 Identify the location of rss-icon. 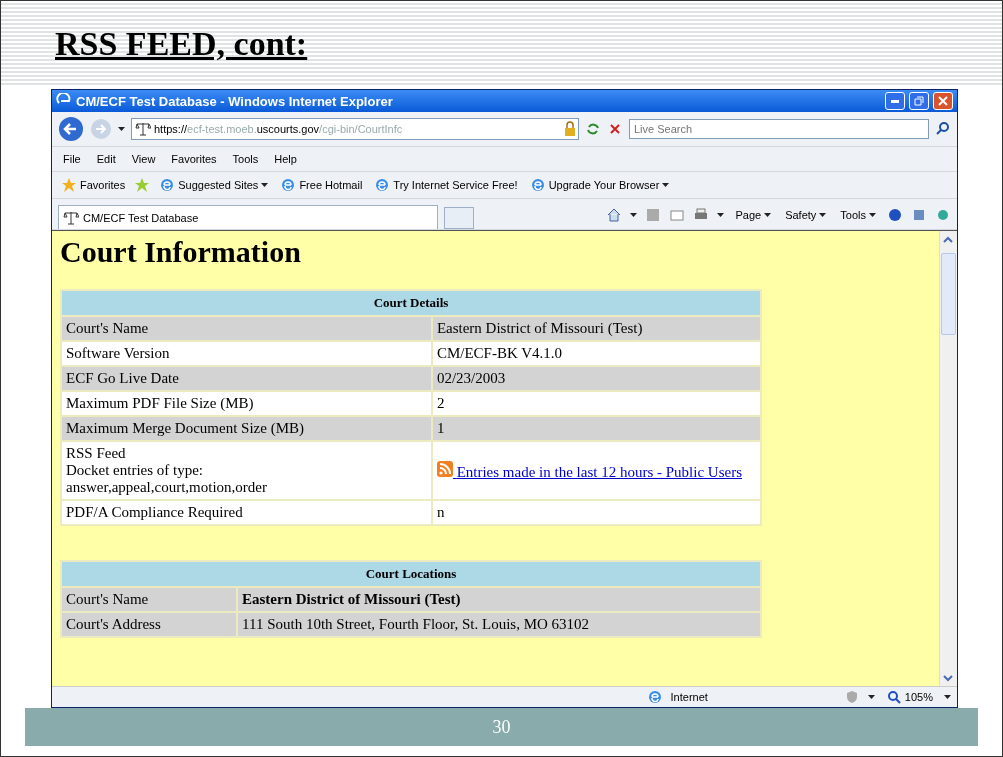
(444, 468).